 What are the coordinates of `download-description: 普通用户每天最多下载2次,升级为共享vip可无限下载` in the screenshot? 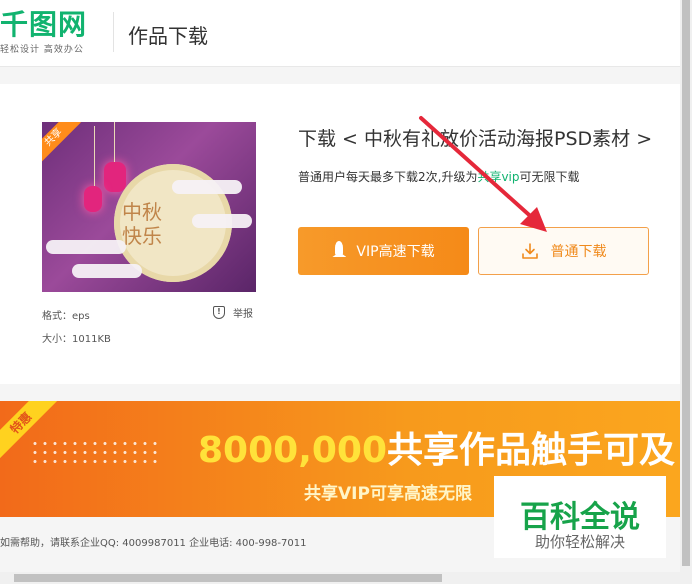 It's located at (439, 176).